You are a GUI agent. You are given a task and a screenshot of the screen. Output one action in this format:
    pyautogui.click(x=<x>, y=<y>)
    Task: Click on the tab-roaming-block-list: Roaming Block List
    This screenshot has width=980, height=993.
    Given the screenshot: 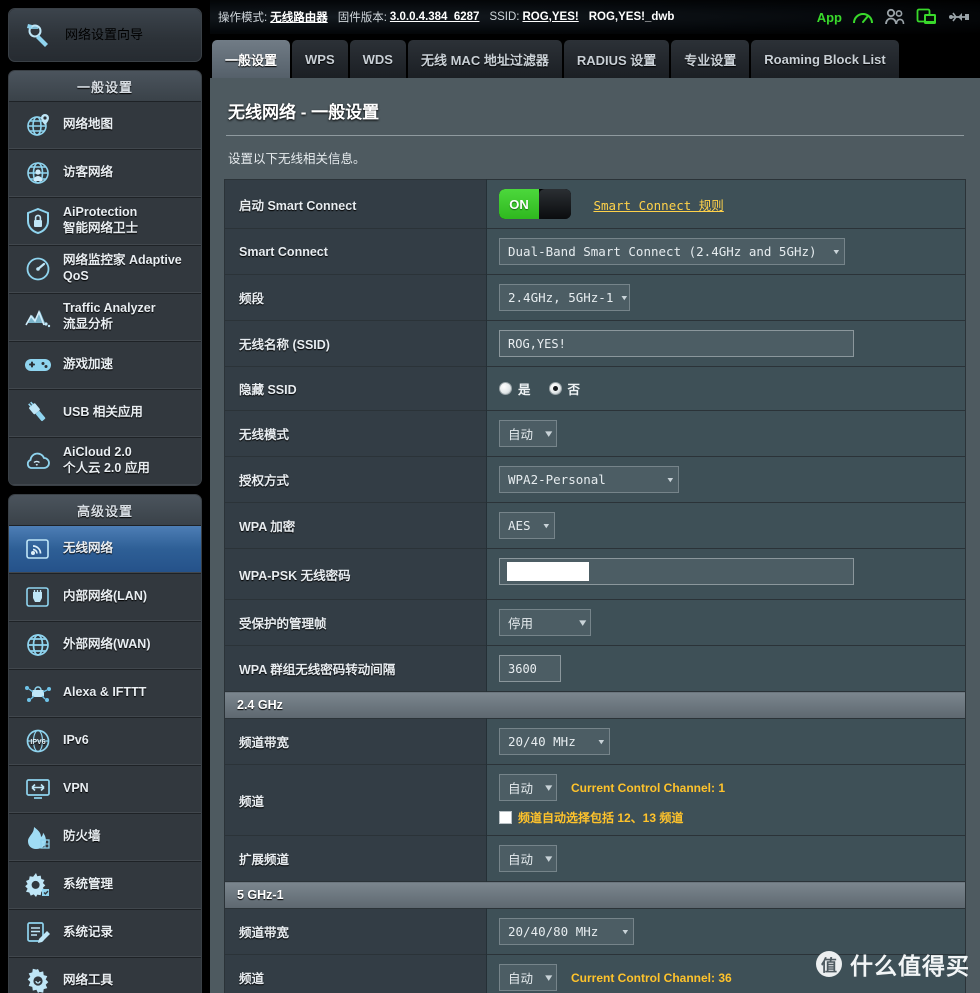 What is the action you would take?
    pyautogui.click(x=825, y=59)
    